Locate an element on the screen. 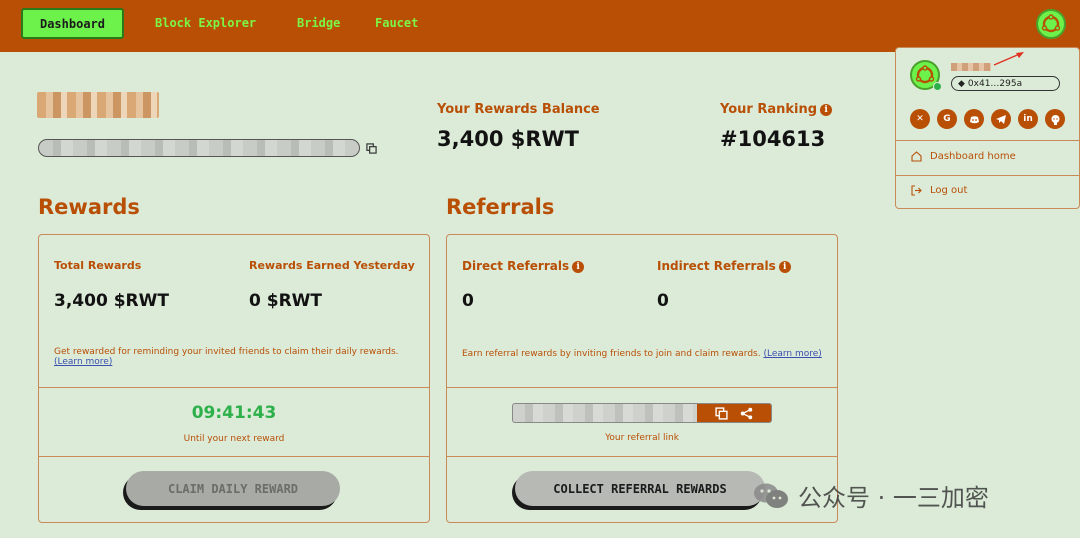 The image size is (1080, 538). red-arrow-annotation-icon is located at coordinates (1008, 59).